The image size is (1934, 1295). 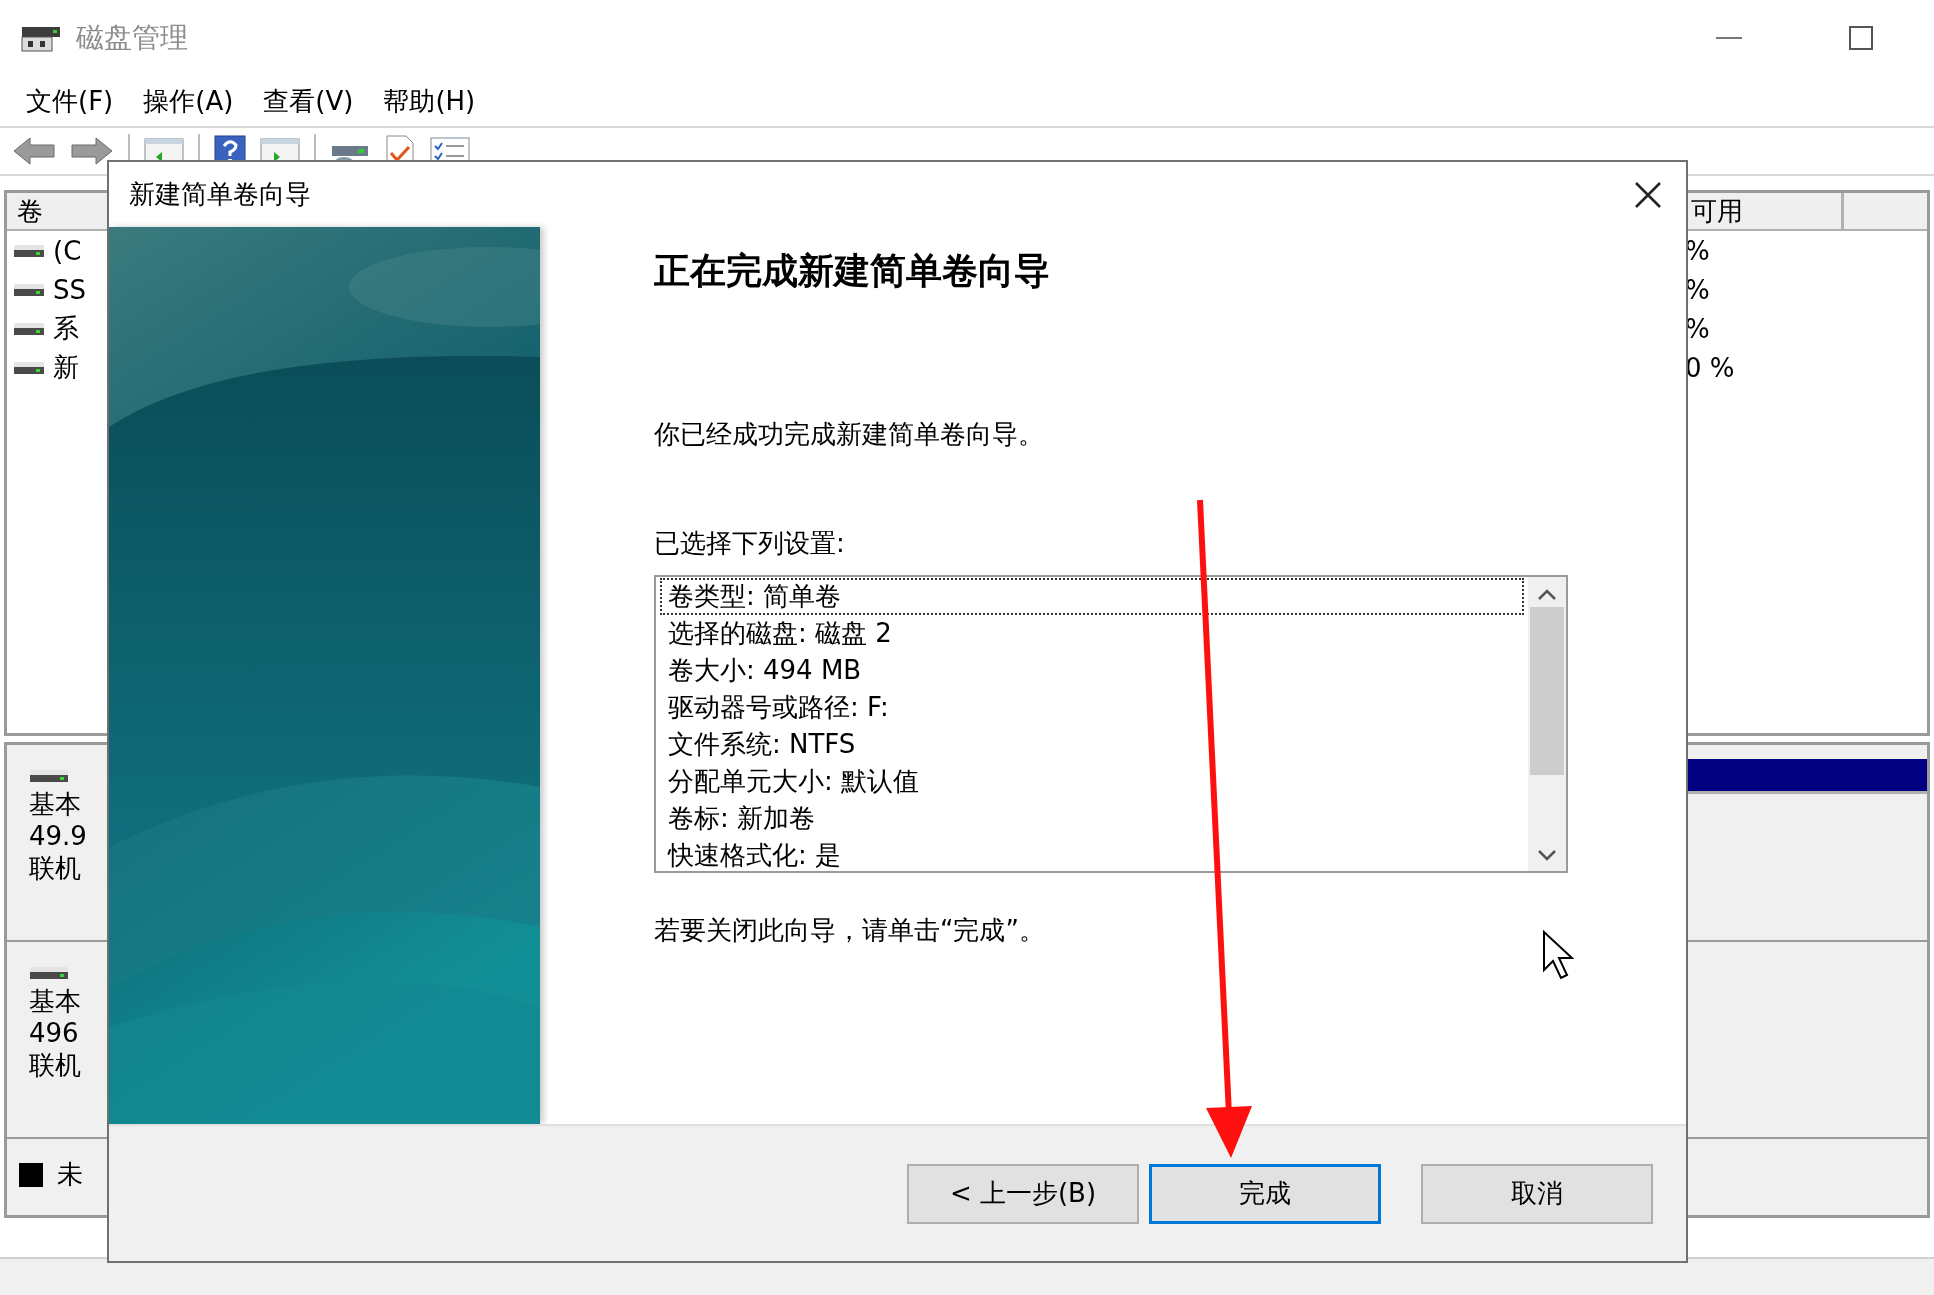 I want to click on menu-item: 帮助(H), so click(x=429, y=101).